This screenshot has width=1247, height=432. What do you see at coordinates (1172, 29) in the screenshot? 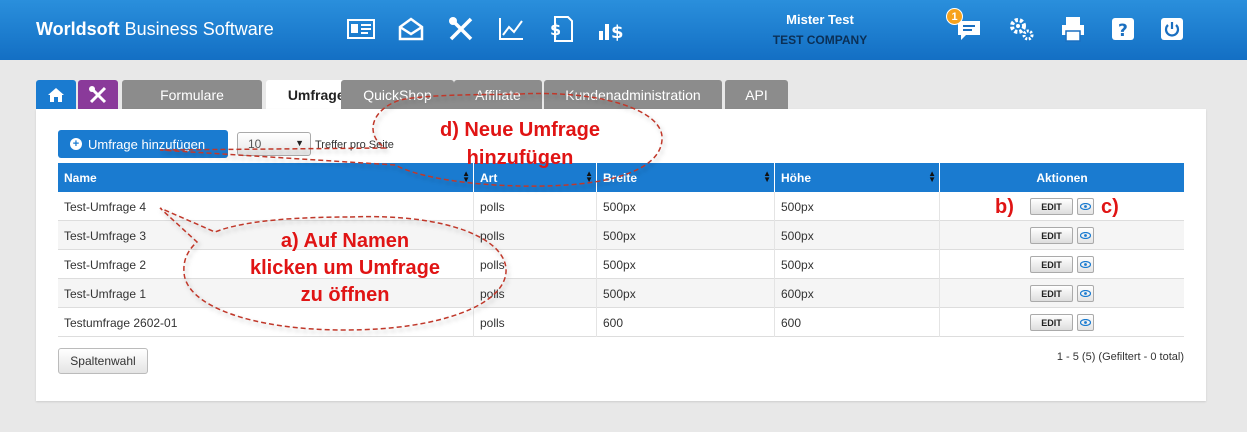
I see `power-icon` at bounding box center [1172, 29].